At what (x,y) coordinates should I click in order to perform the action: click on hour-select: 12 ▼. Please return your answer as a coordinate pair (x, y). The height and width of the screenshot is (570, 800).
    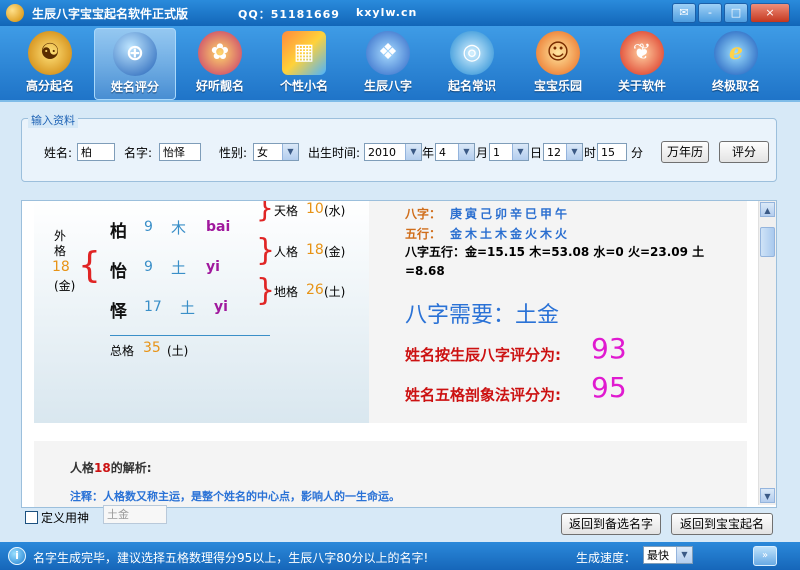
    Looking at the image, I should click on (563, 152).